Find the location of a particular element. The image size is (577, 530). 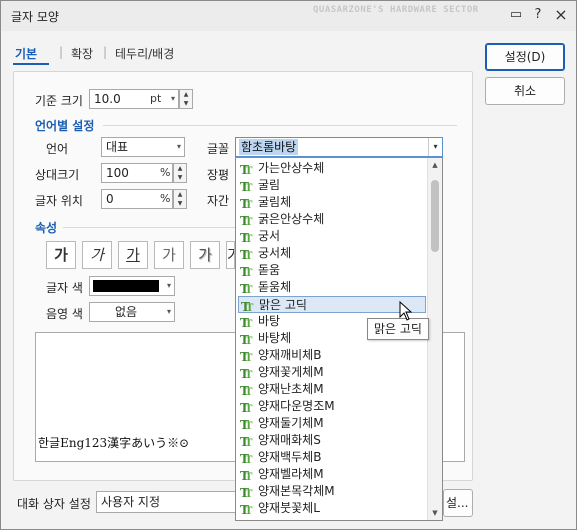

base-size-label: 기준 크기 is located at coordinates (59, 101).